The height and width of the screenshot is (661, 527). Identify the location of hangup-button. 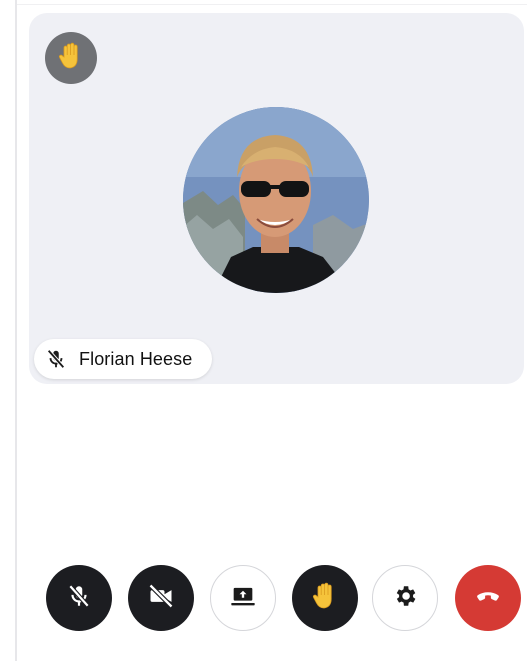
(488, 598).